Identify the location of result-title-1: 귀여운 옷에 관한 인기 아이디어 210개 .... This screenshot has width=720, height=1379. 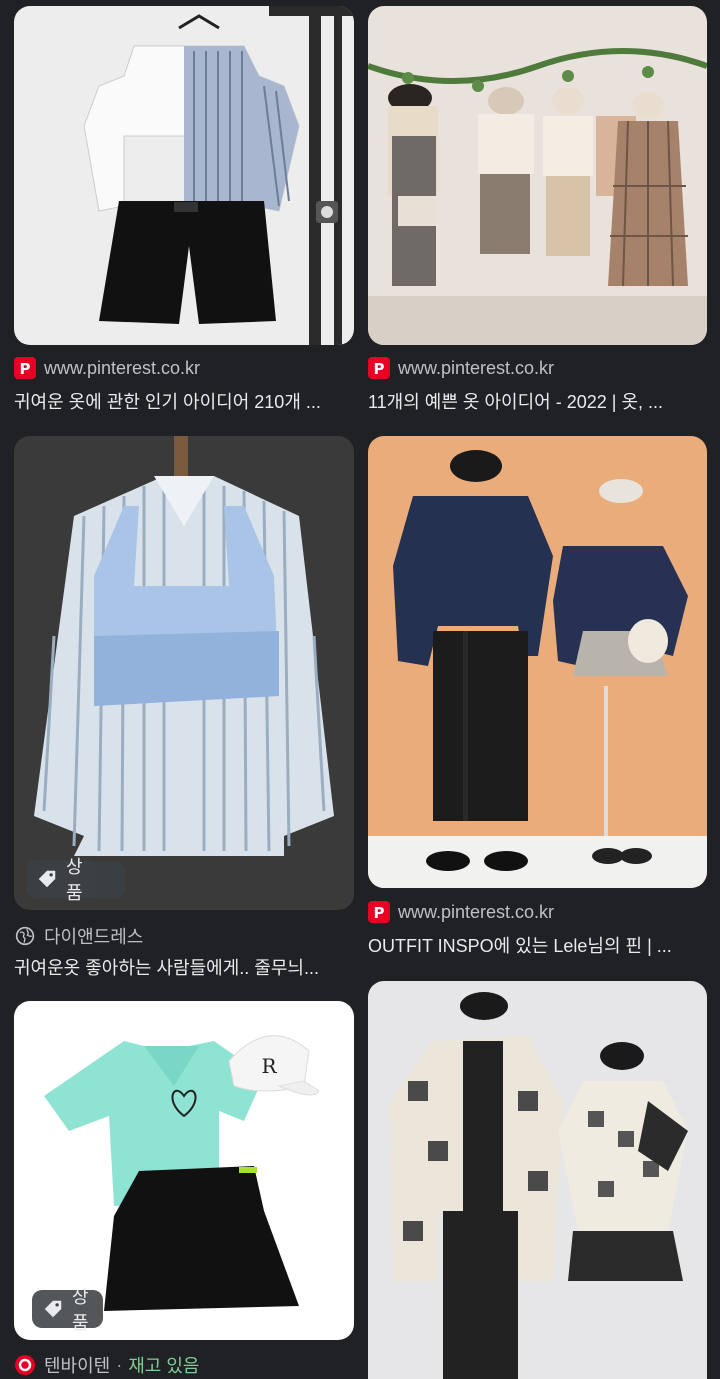
(184, 401).